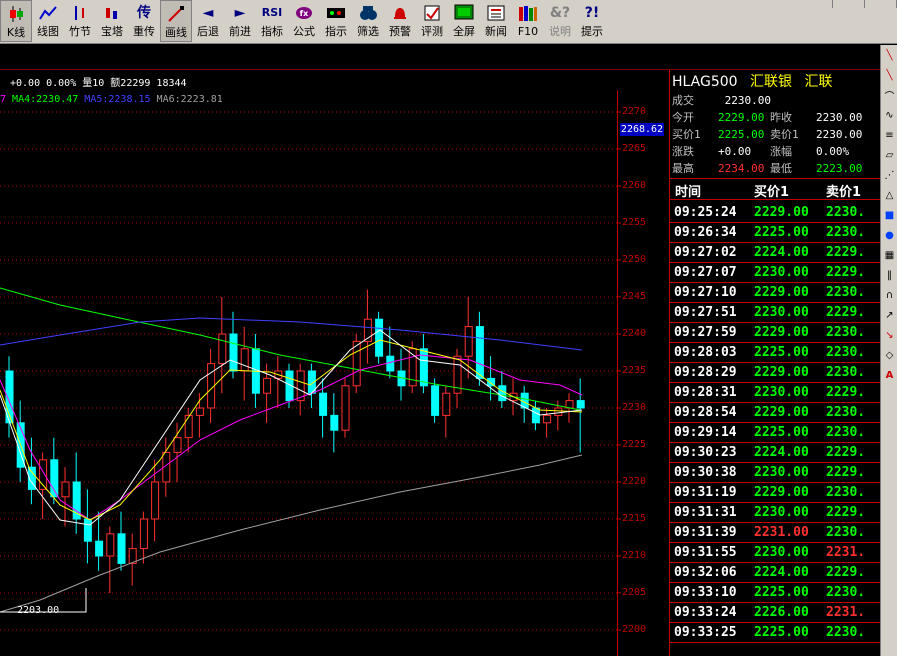 This screenshot has height=656, width=897. Describe the element at coordinates (889, 55) in the screenshot. I see `line-tool-icon: ╲` at that location.